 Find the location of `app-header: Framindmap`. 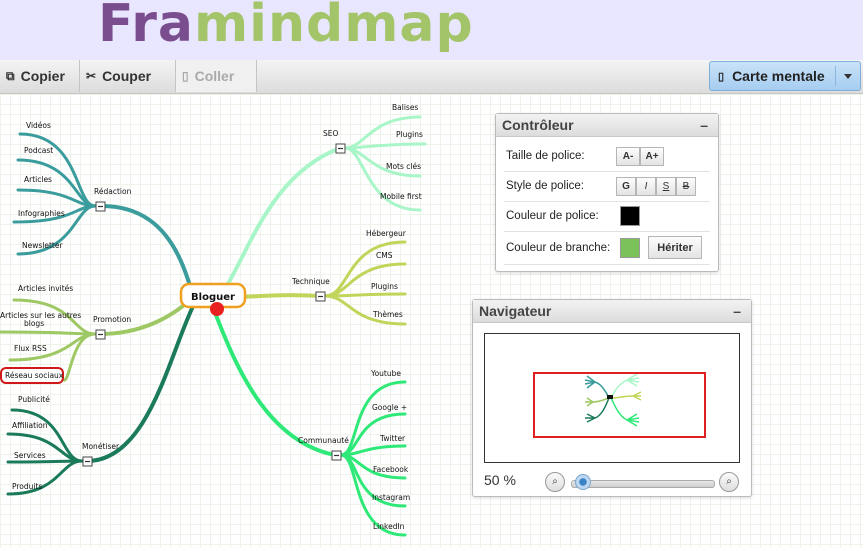

app-header: Framindmap is located at coordinates (431, 30).